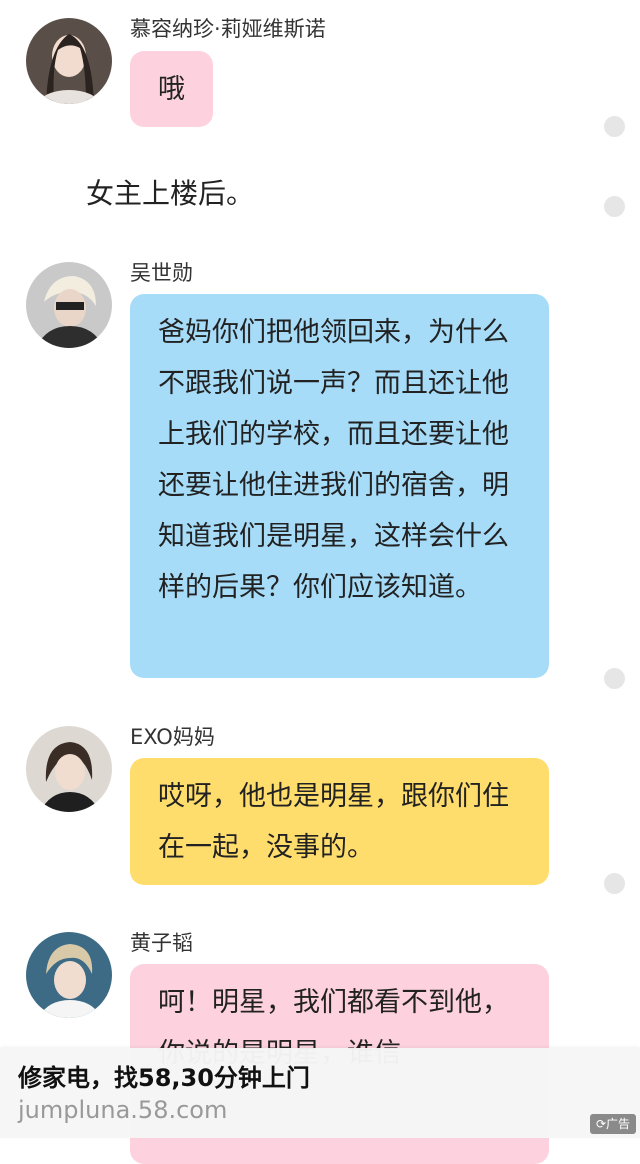  What do you see at coordinates (69, 305) in the screenshot?
I see `avatar-boy-blond-hair` at bounding box center [69, 305].